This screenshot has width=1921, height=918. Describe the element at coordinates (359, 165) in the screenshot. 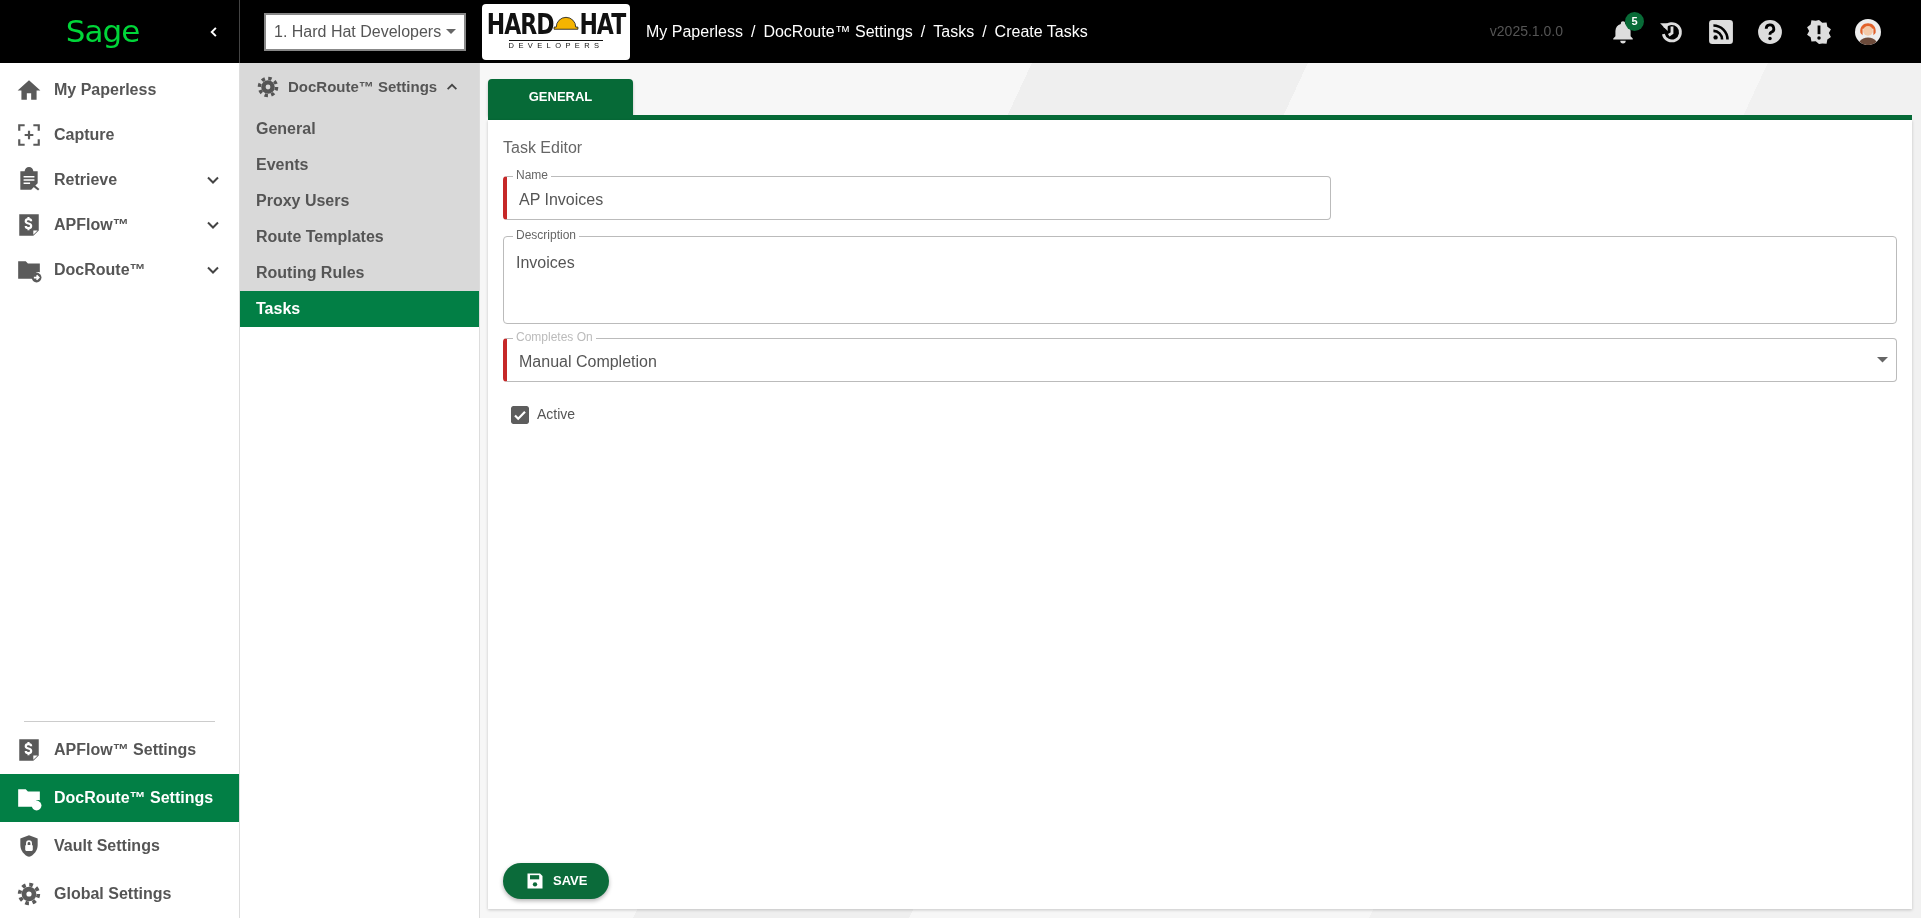

I see `submenu-item: Events` at that location.